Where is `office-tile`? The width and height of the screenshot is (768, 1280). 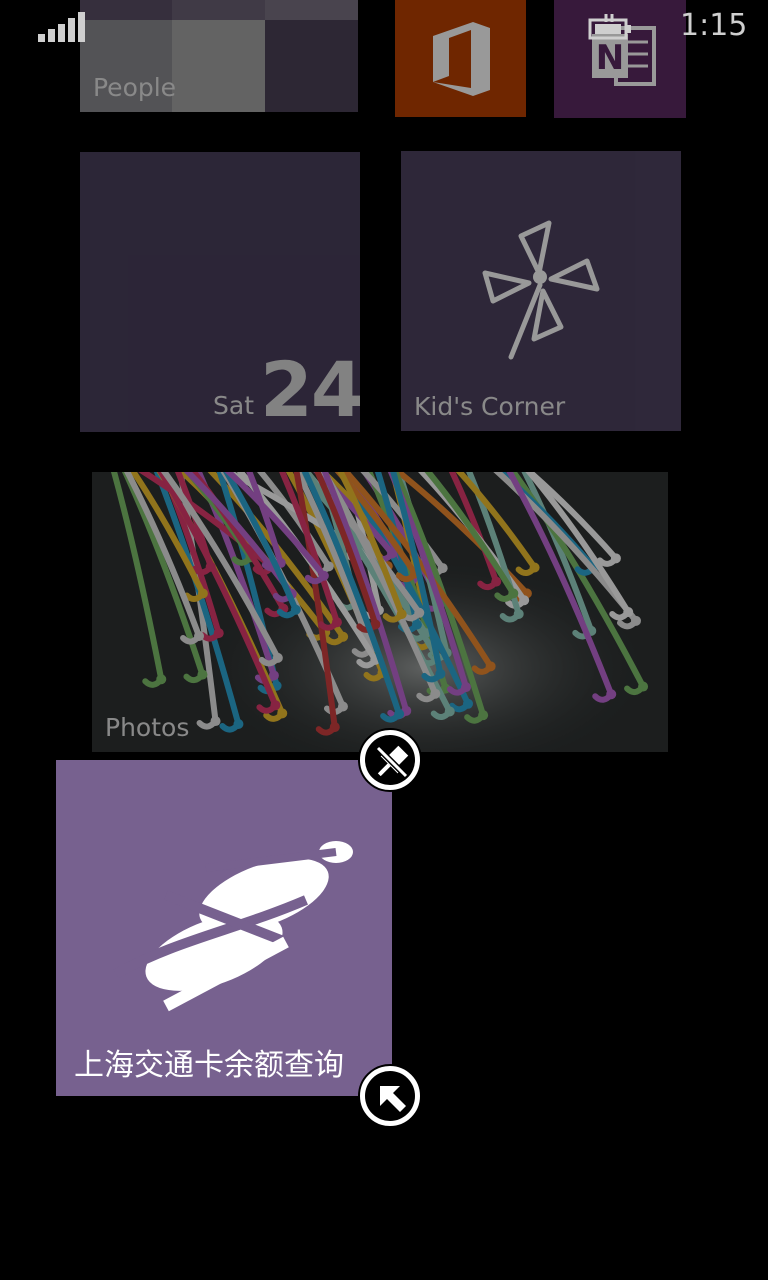 office-tile is located at coordinates (460, 58).